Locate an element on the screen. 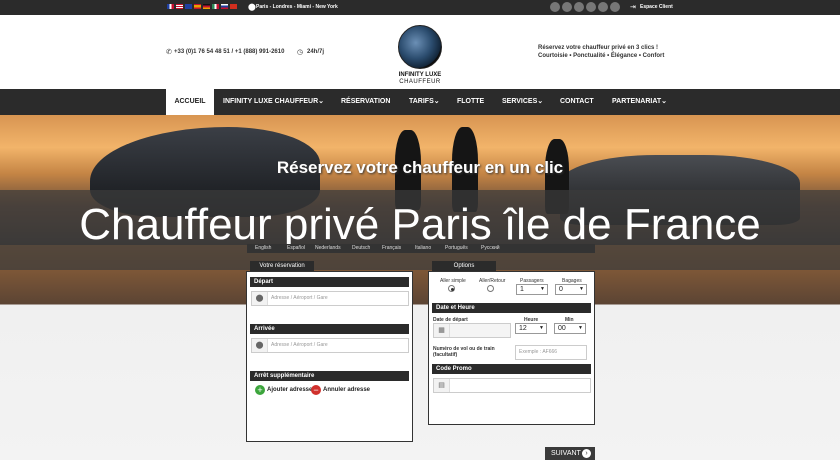 Image resolution: width=840 pixels, height=460 pixels. cities-text: Paris - Londres - Miami - New York is located at coordinates (297, 7).